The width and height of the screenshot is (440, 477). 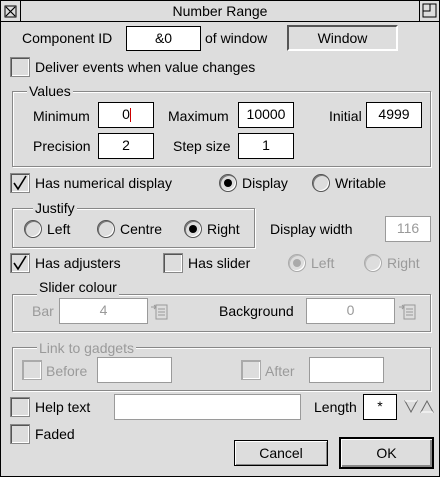 I want to click on justify-centre-radio, so click(x=106, y=229).